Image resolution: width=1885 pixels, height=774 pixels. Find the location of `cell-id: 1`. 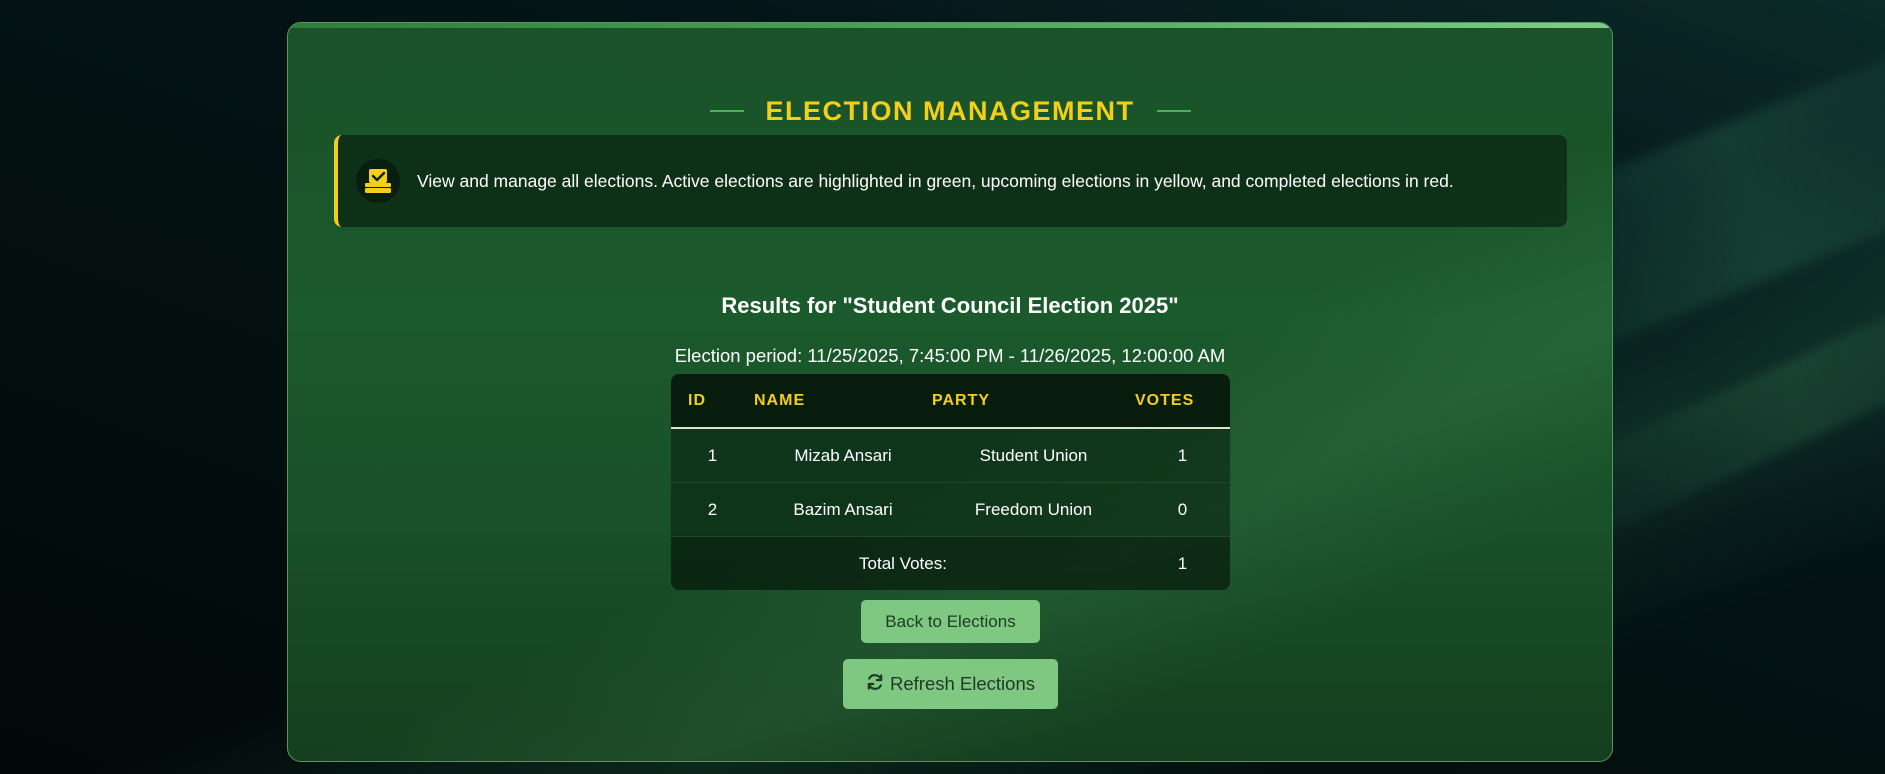

cell-id: 1 is located at coordinates (712, 455).